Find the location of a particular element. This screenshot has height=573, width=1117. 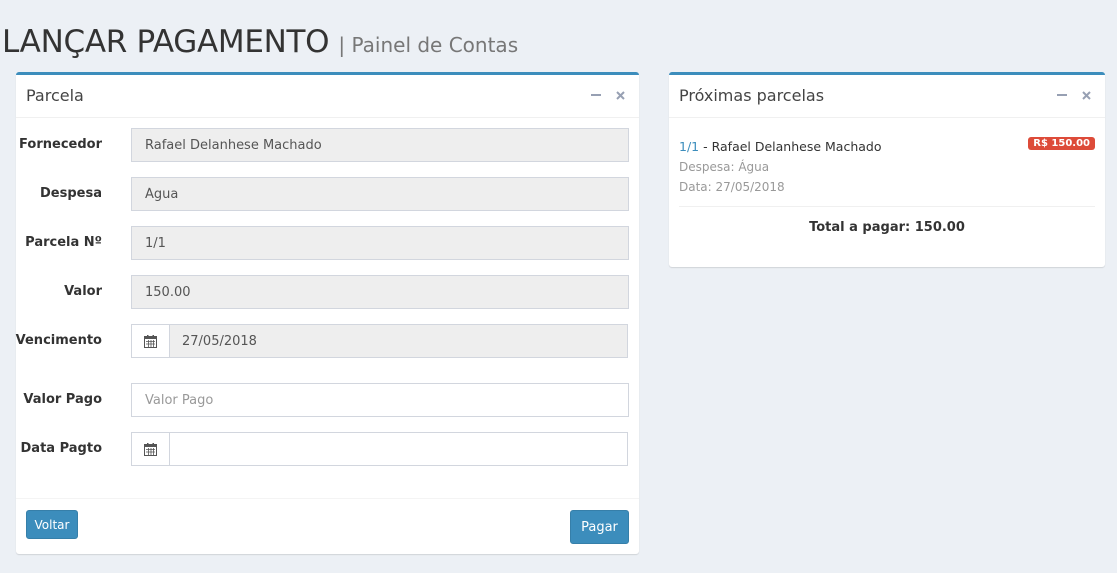

valor-field is located at coordinates (380, 292).